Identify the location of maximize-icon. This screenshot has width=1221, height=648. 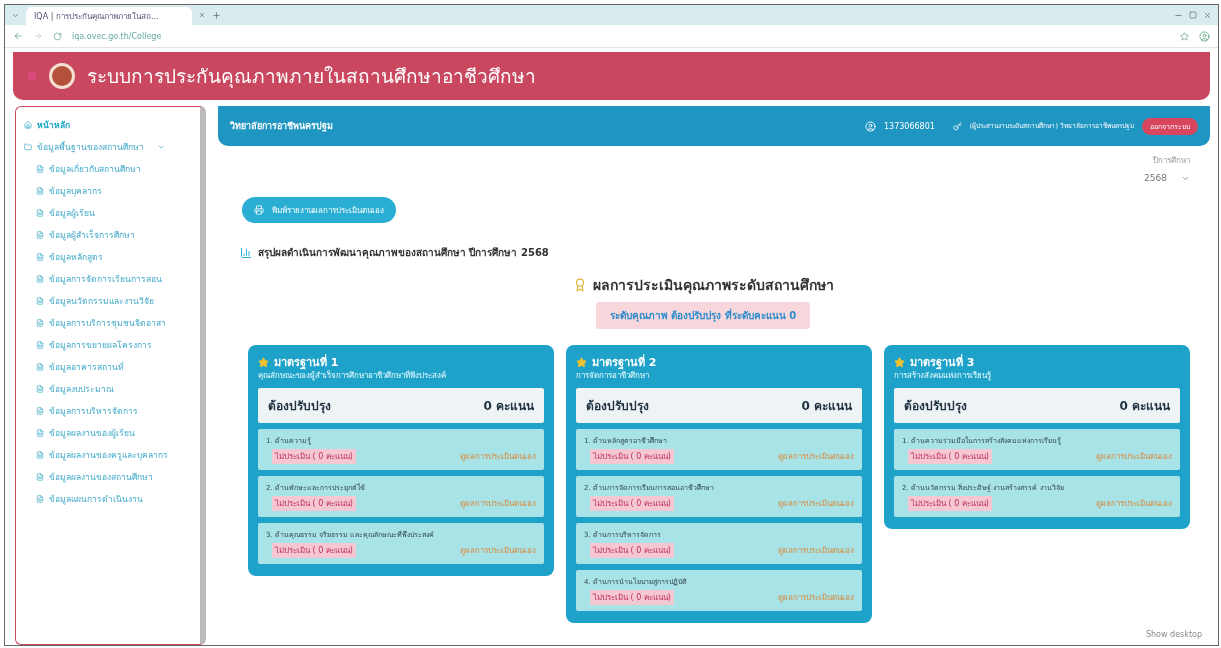
(1193, 15).